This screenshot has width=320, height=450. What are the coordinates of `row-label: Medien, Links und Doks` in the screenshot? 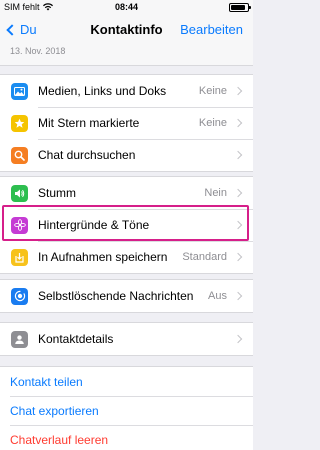 It's located at (102, 91).